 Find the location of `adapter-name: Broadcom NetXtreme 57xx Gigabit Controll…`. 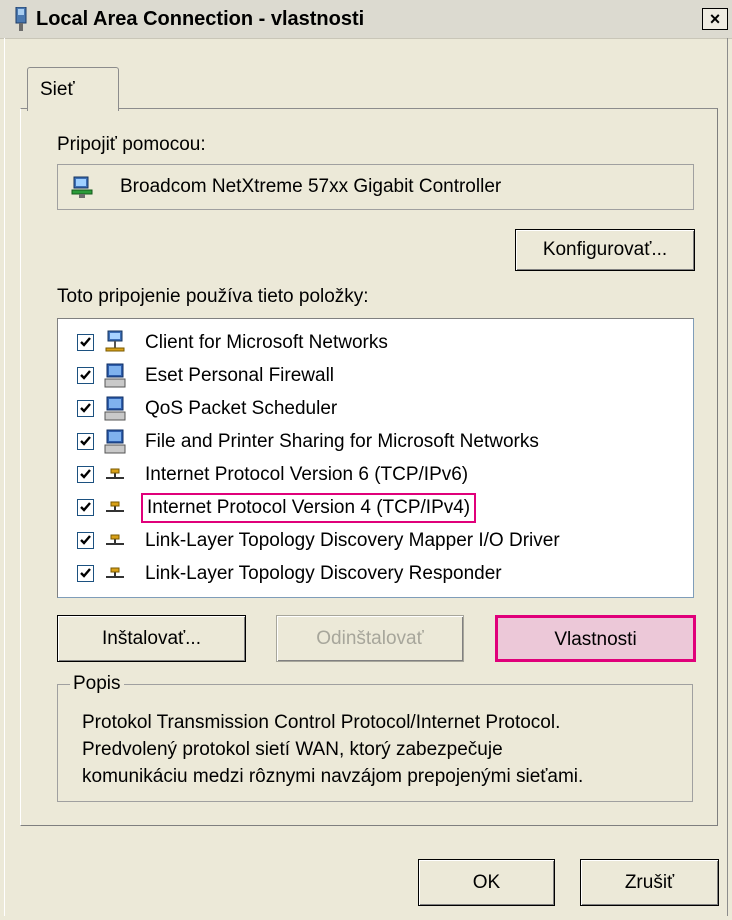

adapter-name: Broadcom NetXtreme 57xx Gigabit Controll… is located at coordinates (311, 186).